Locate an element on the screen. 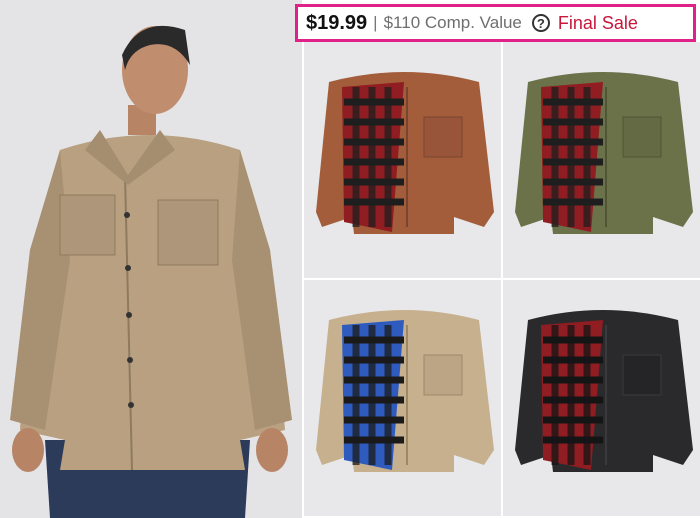 This screenshot has width=700, height=518. price-bar: $19.99 | $110 Comp. Value ? Final Sale is located at coordinates (495, 23).